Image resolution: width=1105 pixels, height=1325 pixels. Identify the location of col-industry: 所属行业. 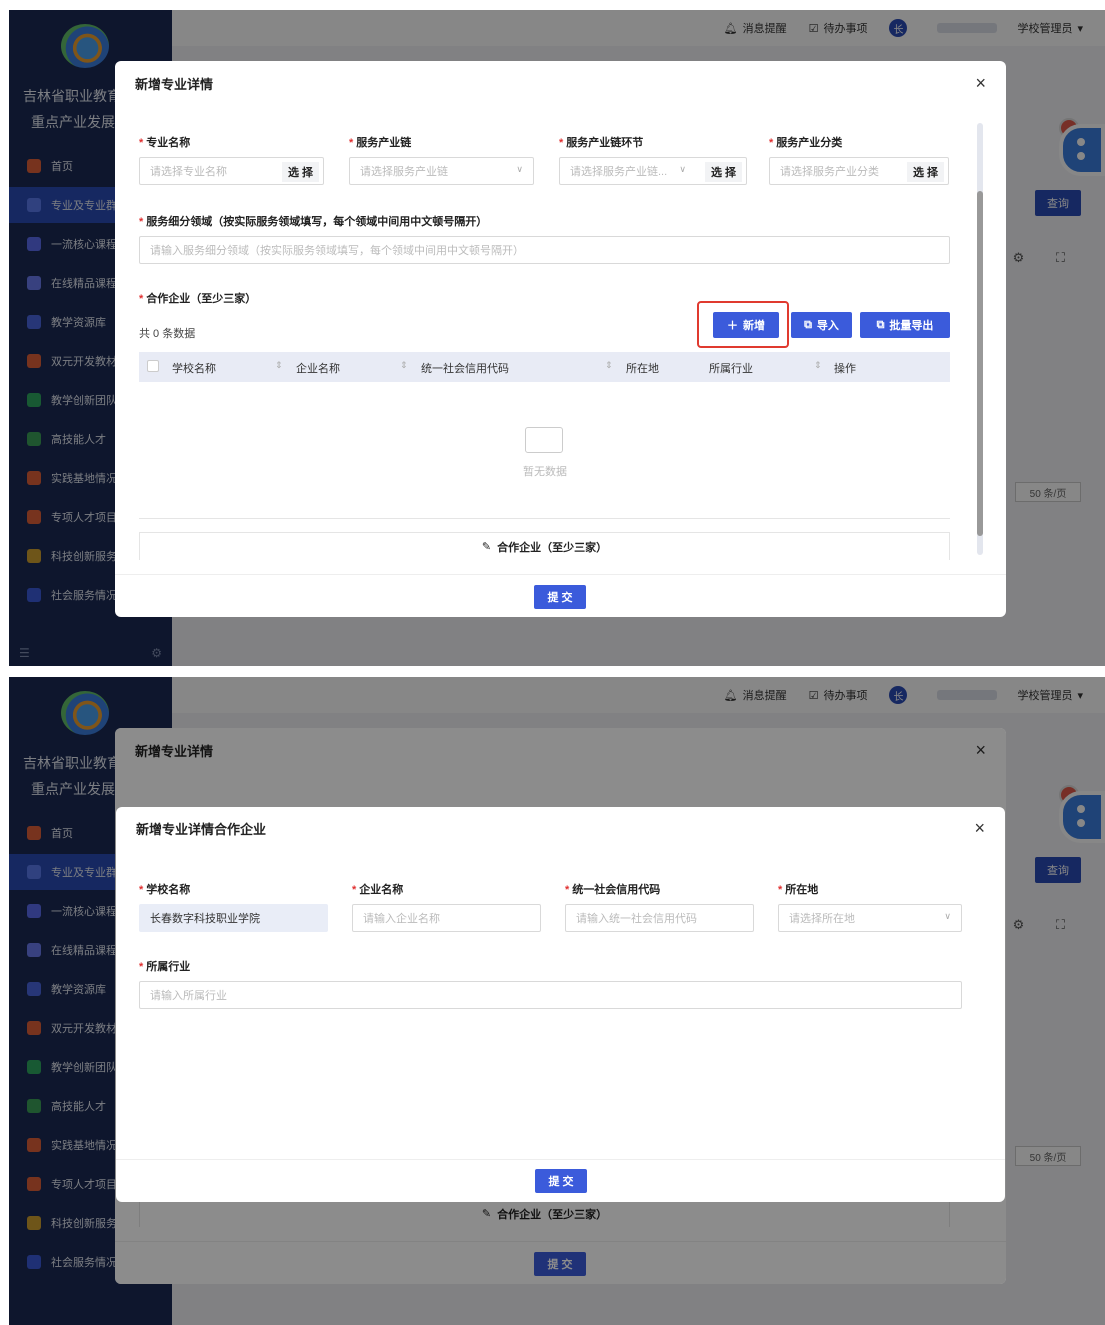
(731, 368).